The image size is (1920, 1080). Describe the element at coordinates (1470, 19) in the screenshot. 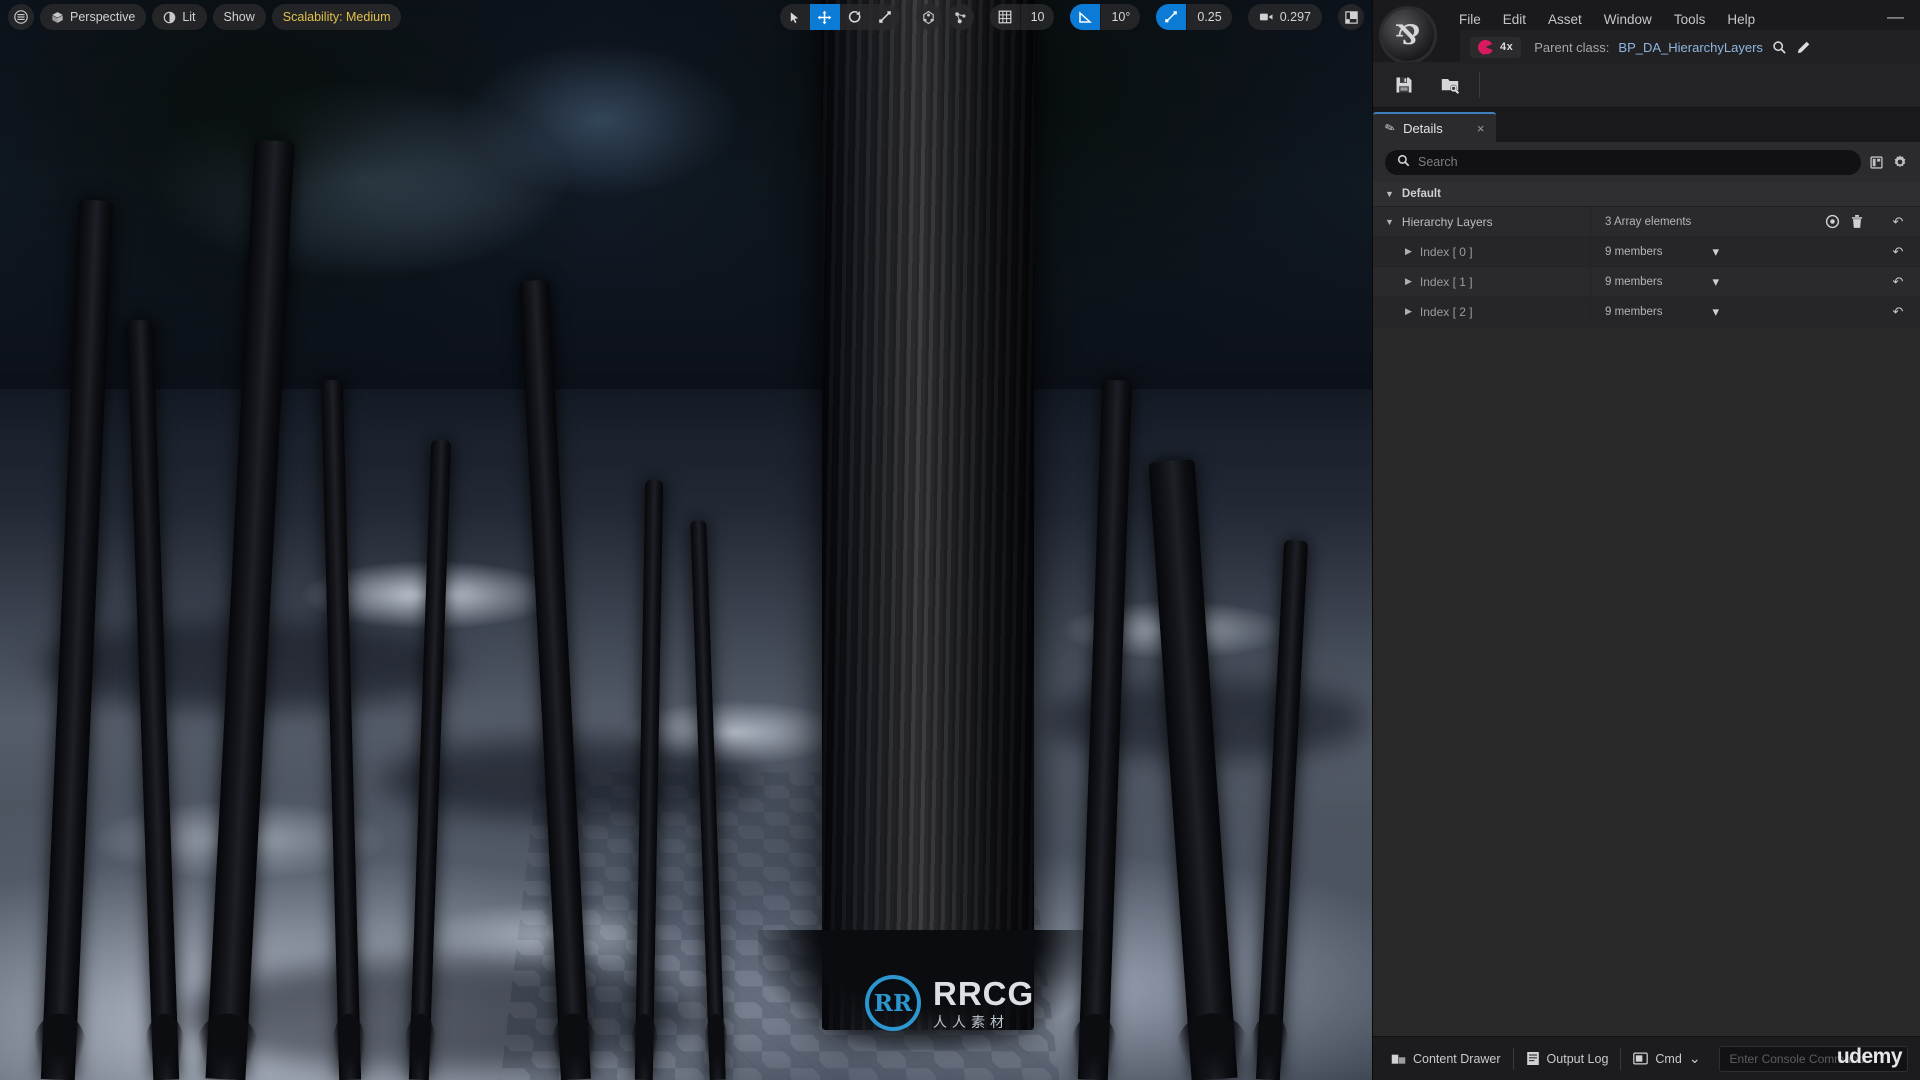

I see `menu-file: File` at that location.